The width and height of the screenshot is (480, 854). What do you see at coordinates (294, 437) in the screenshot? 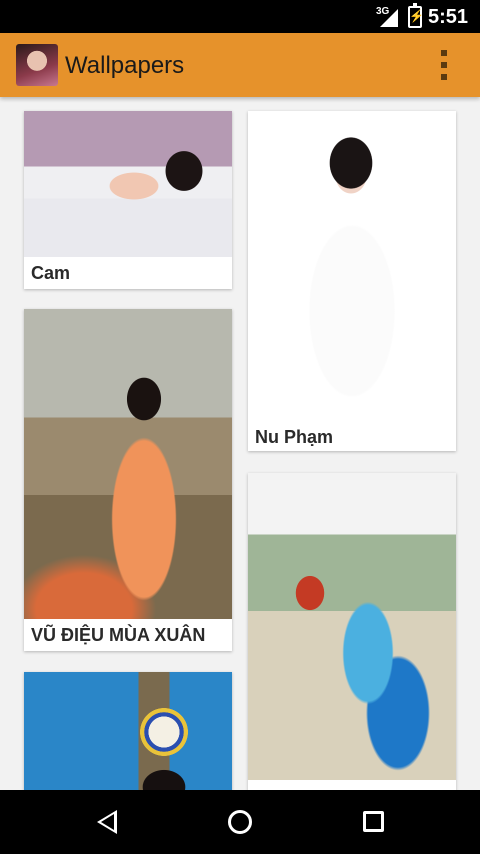
I see `wallpaper-label: Nu Phạm` at bounding box center [294, 437].